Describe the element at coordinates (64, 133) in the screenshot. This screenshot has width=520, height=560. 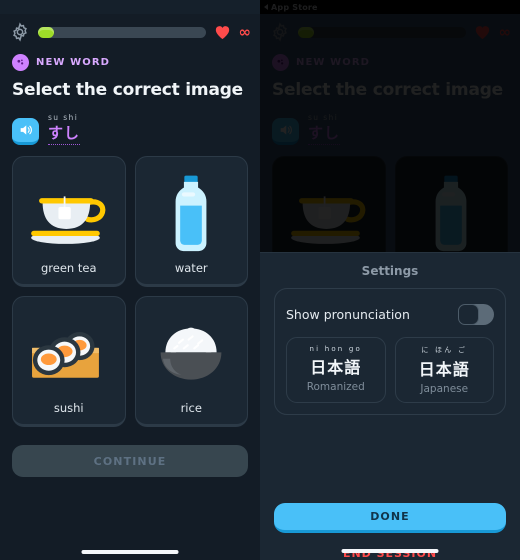
I see `word-text: すし` at that location.